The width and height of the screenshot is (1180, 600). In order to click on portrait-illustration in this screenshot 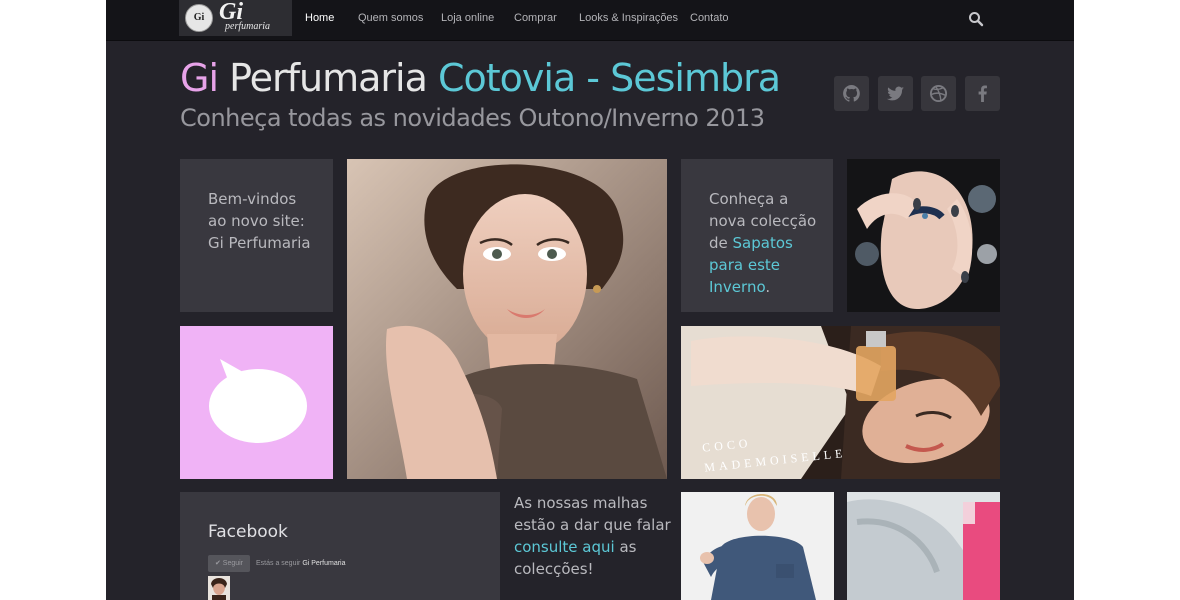, I will do `click(507, 319)`.